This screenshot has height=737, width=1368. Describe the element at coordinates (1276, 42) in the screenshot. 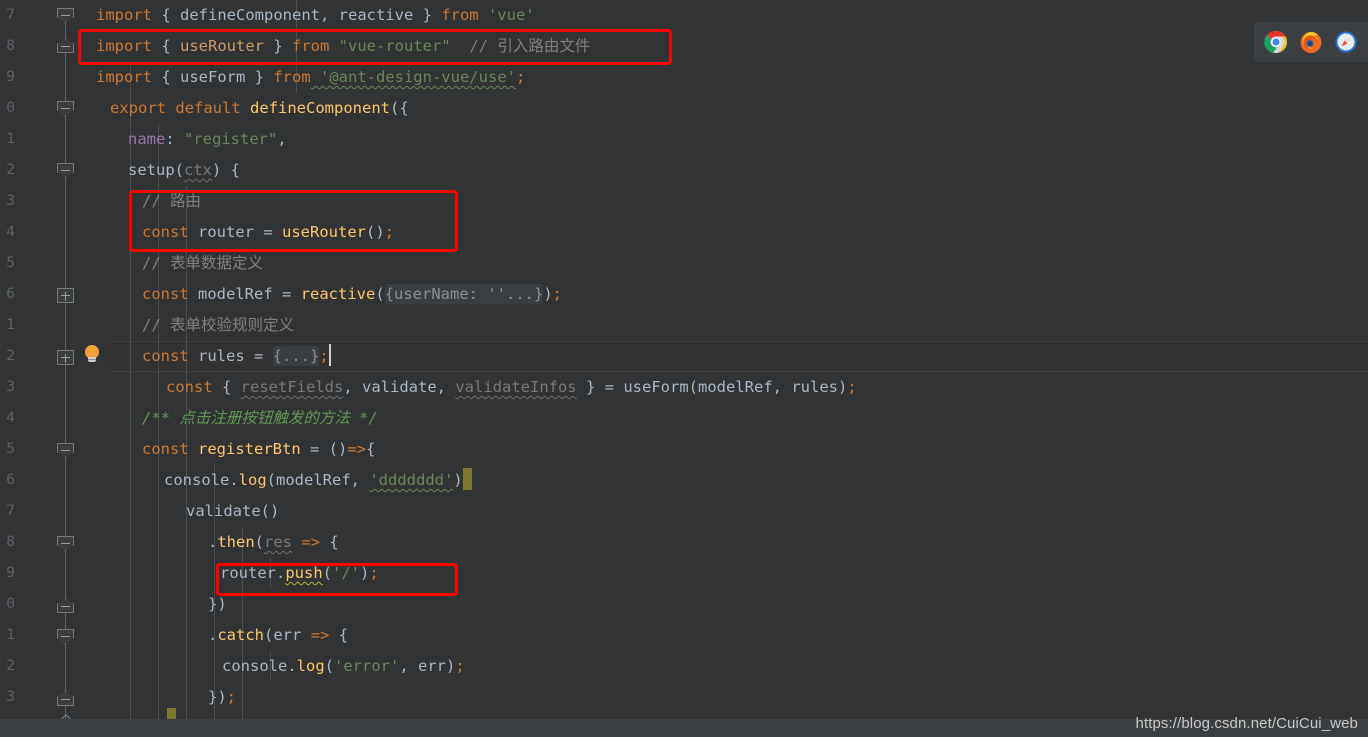

I see `chrome-icon` at that location.